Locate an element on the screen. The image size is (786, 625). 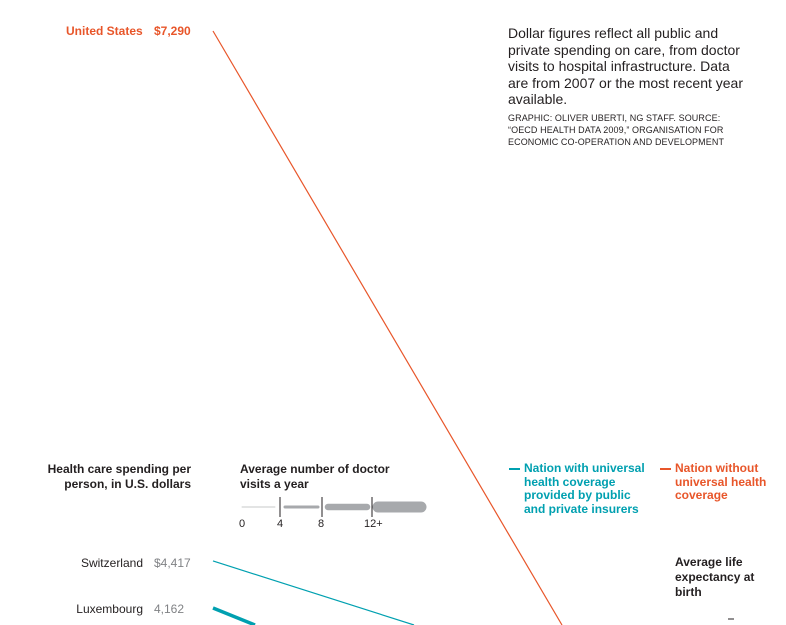
legend-swatch-universal is located at coordinates (514, 469).